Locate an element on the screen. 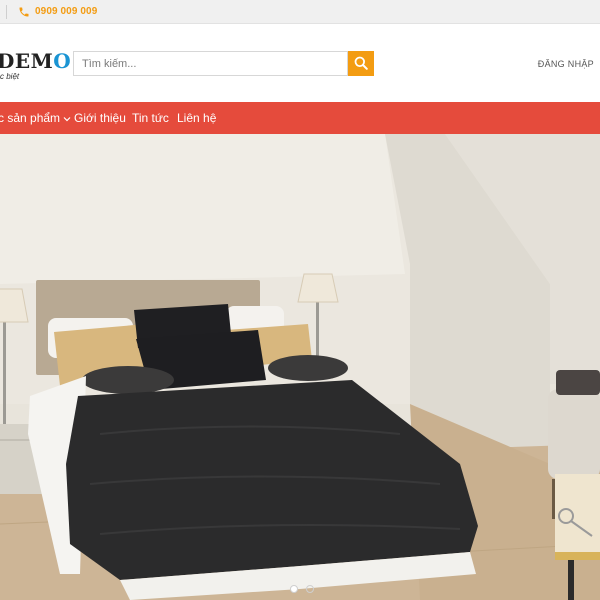 The height and width of the screenshot is (600, 600). nav-item-about: Giới thiệu is located at coordinates (100, 118).